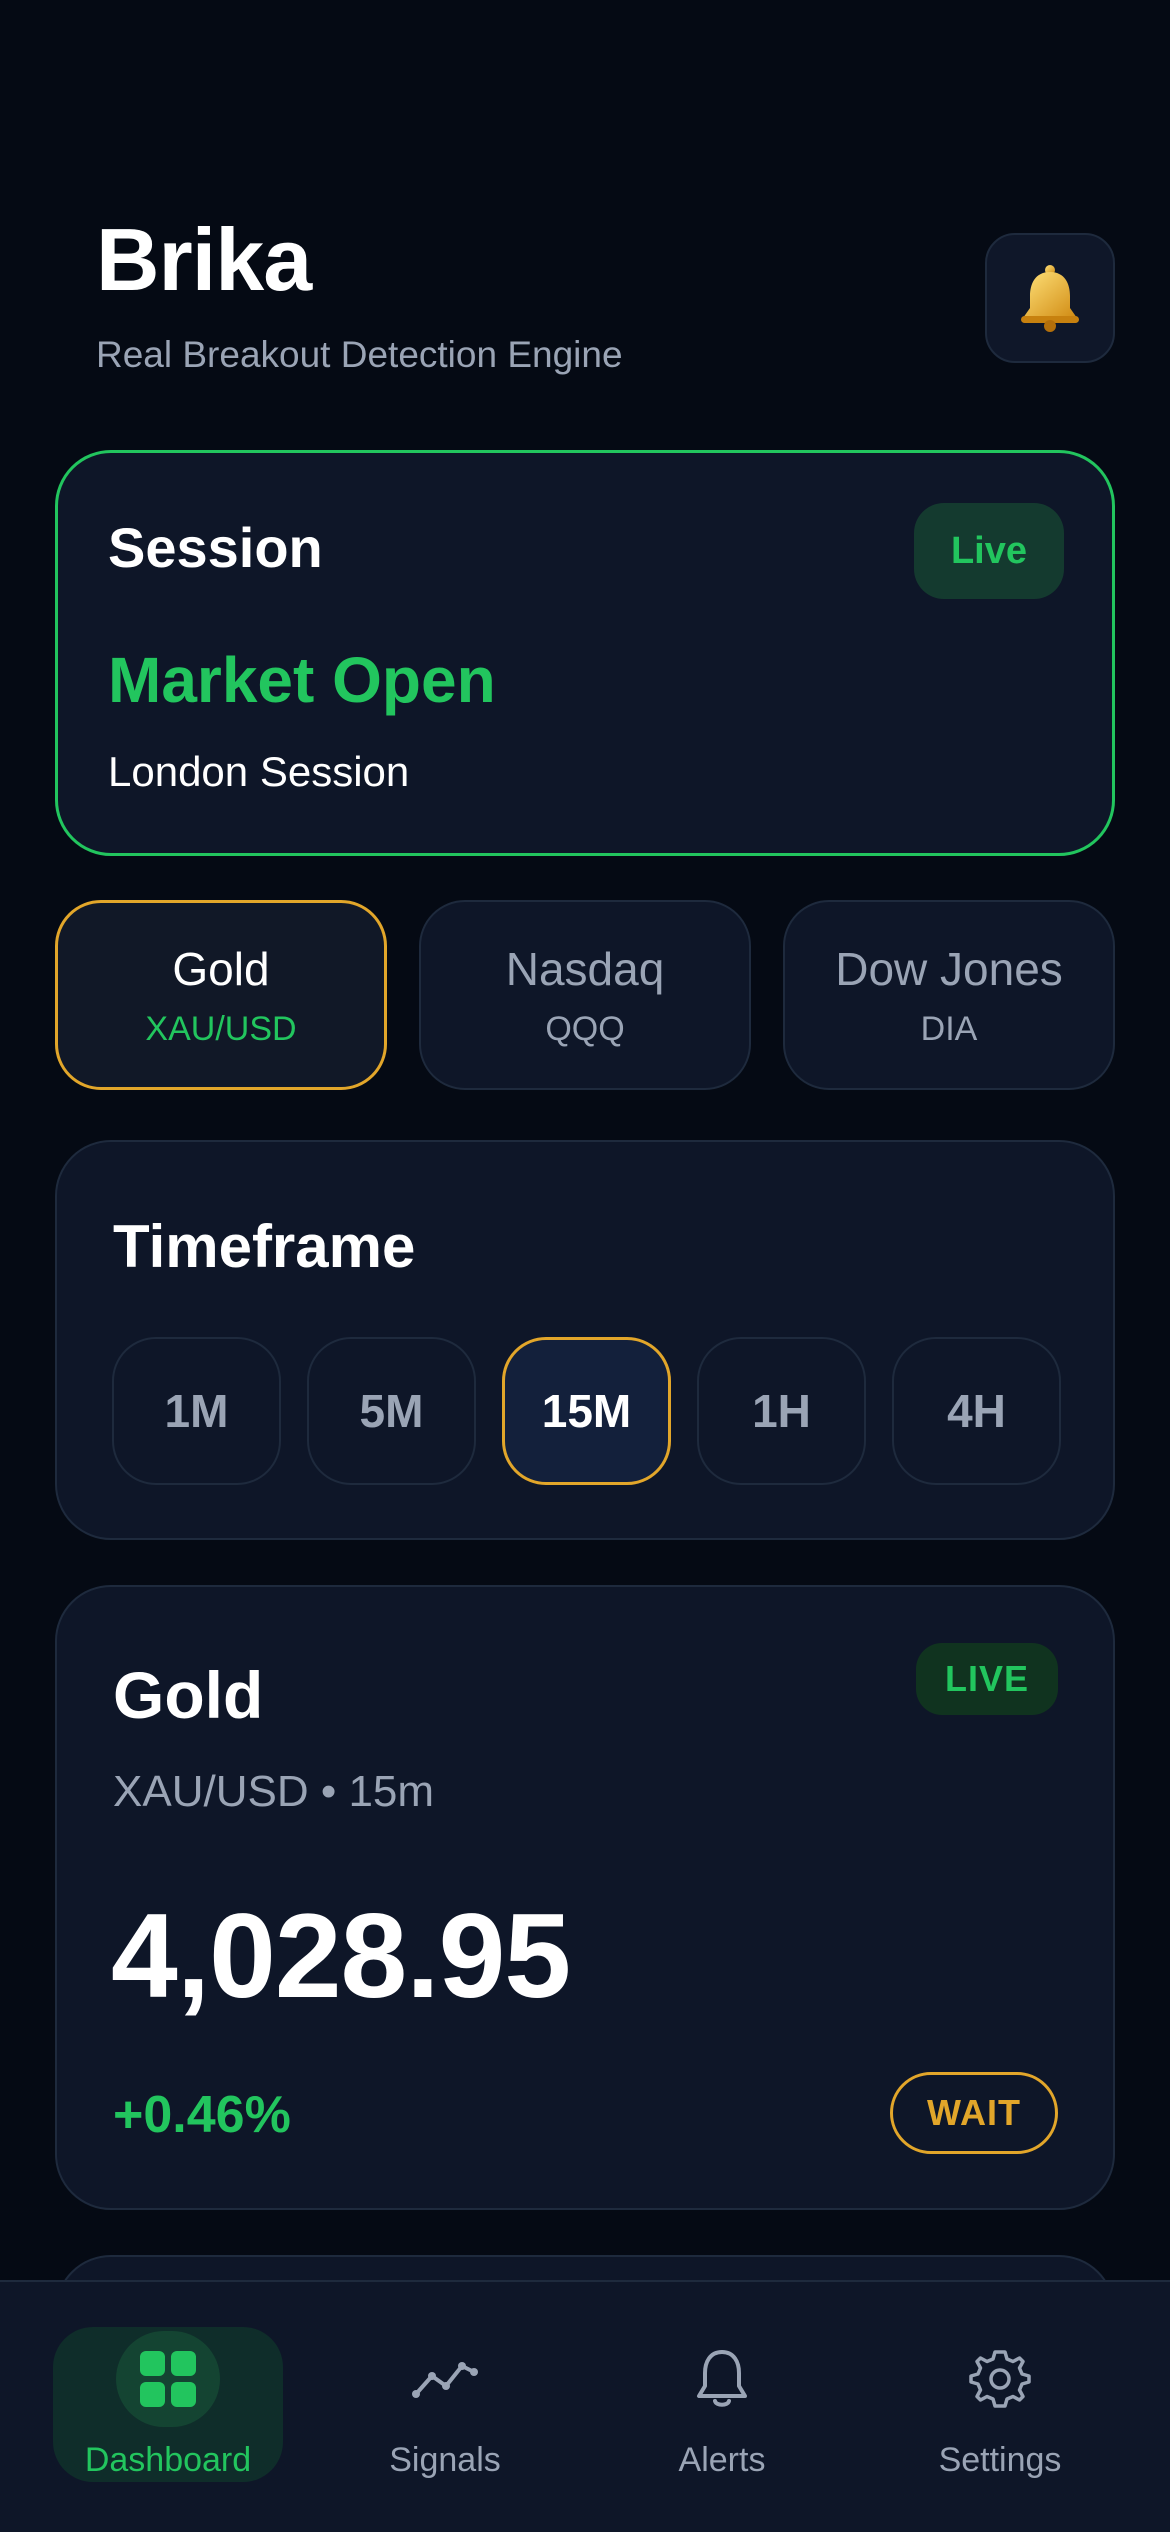 This screenshot has height=2532, width=1170. What do you see at coordinates (264, 1246) in the screenshot?
I see `timeframe-title: Timeframe` at bounding box center [264, 1246].